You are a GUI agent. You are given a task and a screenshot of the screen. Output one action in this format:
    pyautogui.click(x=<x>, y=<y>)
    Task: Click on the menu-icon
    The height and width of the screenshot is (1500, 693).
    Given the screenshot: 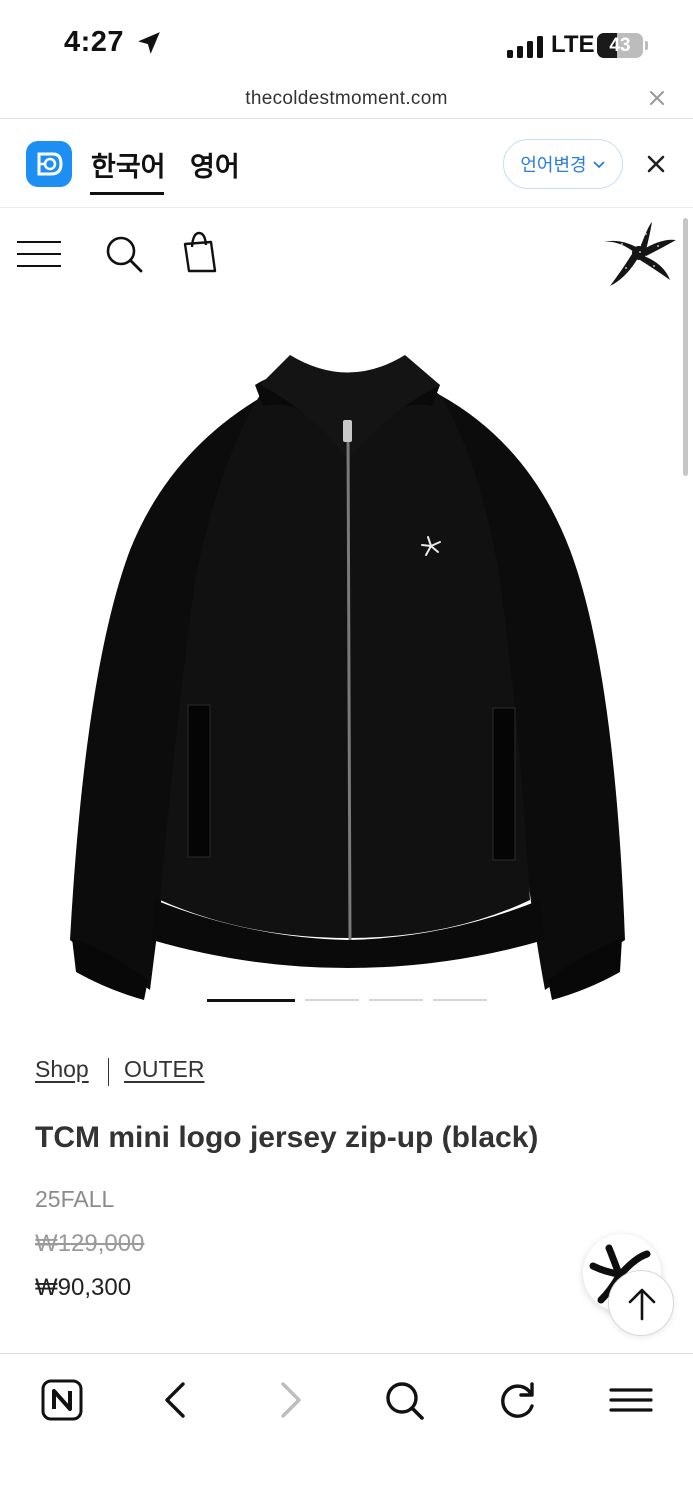 What is the action you would take?
    pyautogui.click(x=39, y=254)
    